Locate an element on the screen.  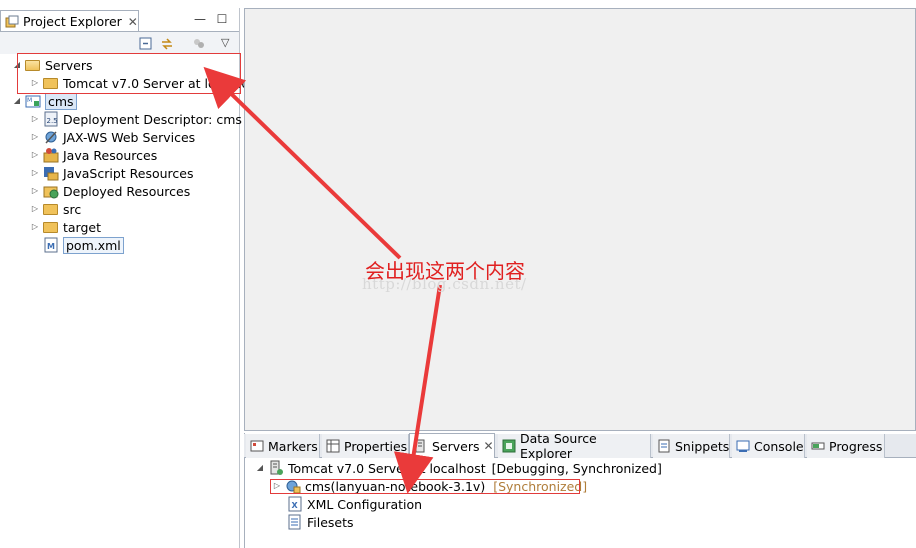
annotation-text: 会出现这两个内容 is located at coordinates (445, 271).